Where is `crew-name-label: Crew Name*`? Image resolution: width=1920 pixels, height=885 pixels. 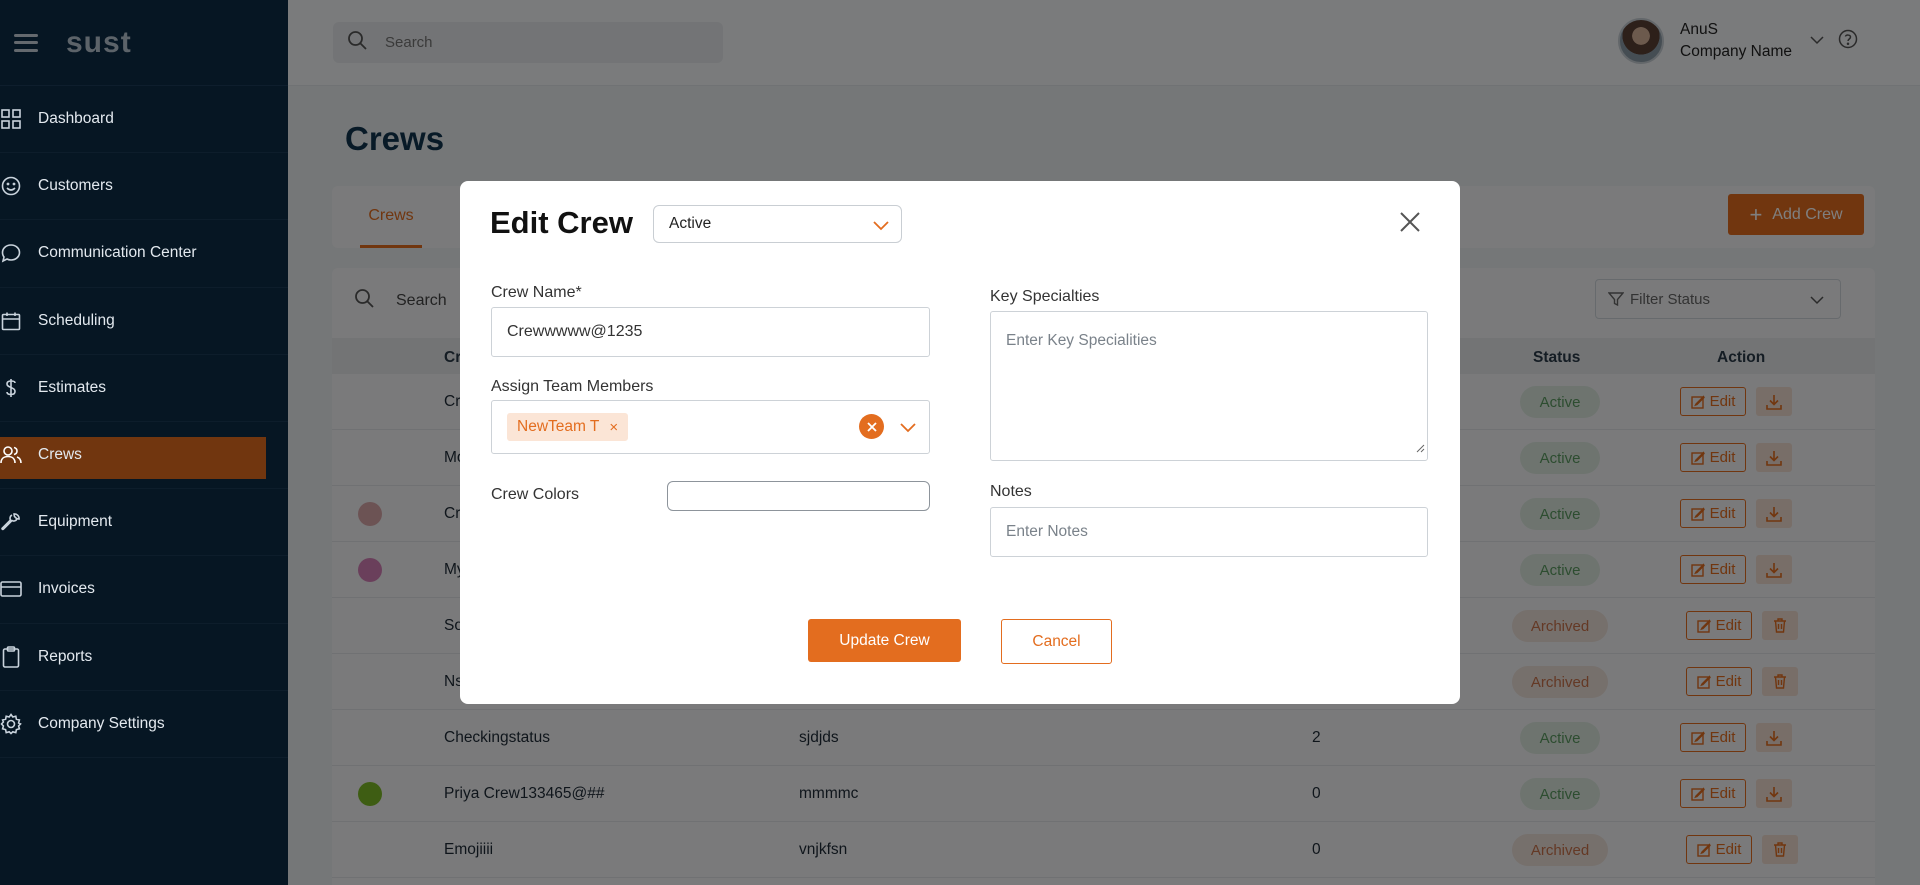 crew-name-label: Crew Name* is located at coordinates (536, 292).